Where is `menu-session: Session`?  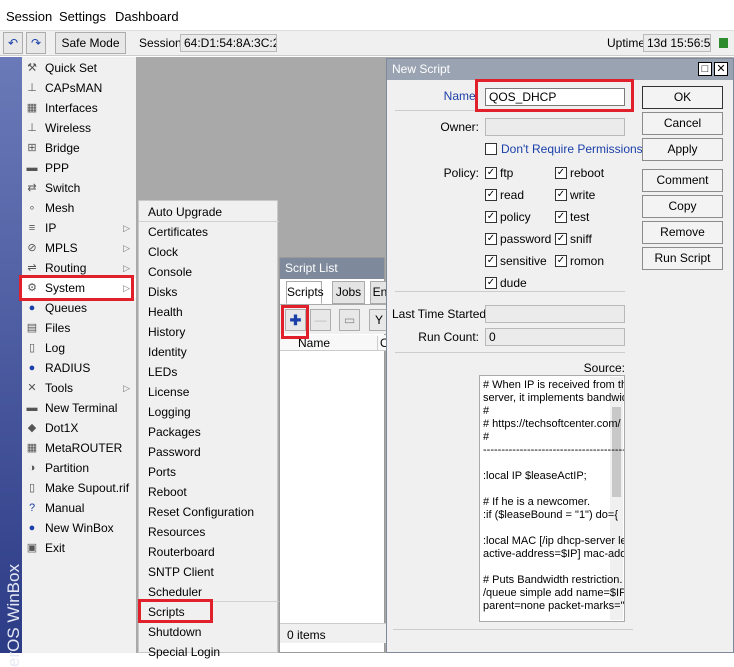
menu-session: Session is located at coordinates (29, 16).